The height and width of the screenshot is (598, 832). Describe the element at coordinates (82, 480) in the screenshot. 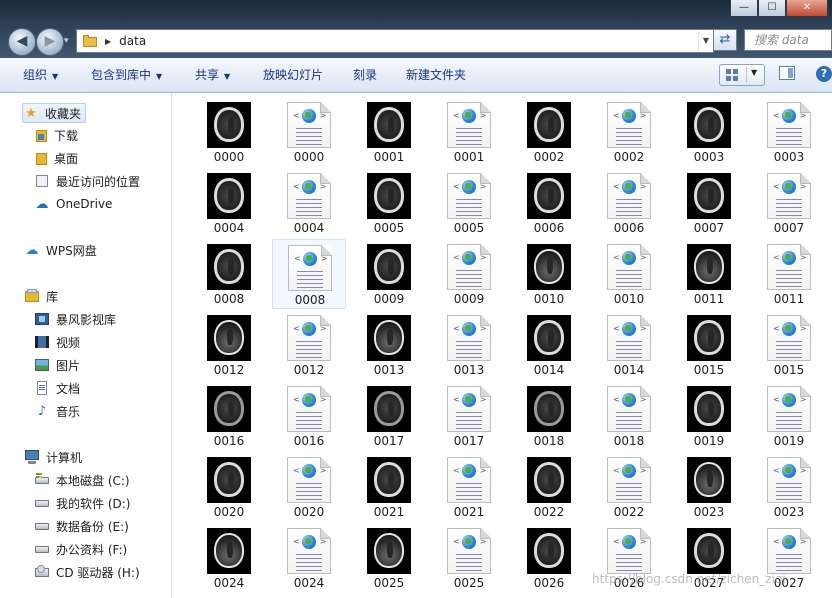

I see `nav-drive-c: 本地磁盘 (C:)` at that location.